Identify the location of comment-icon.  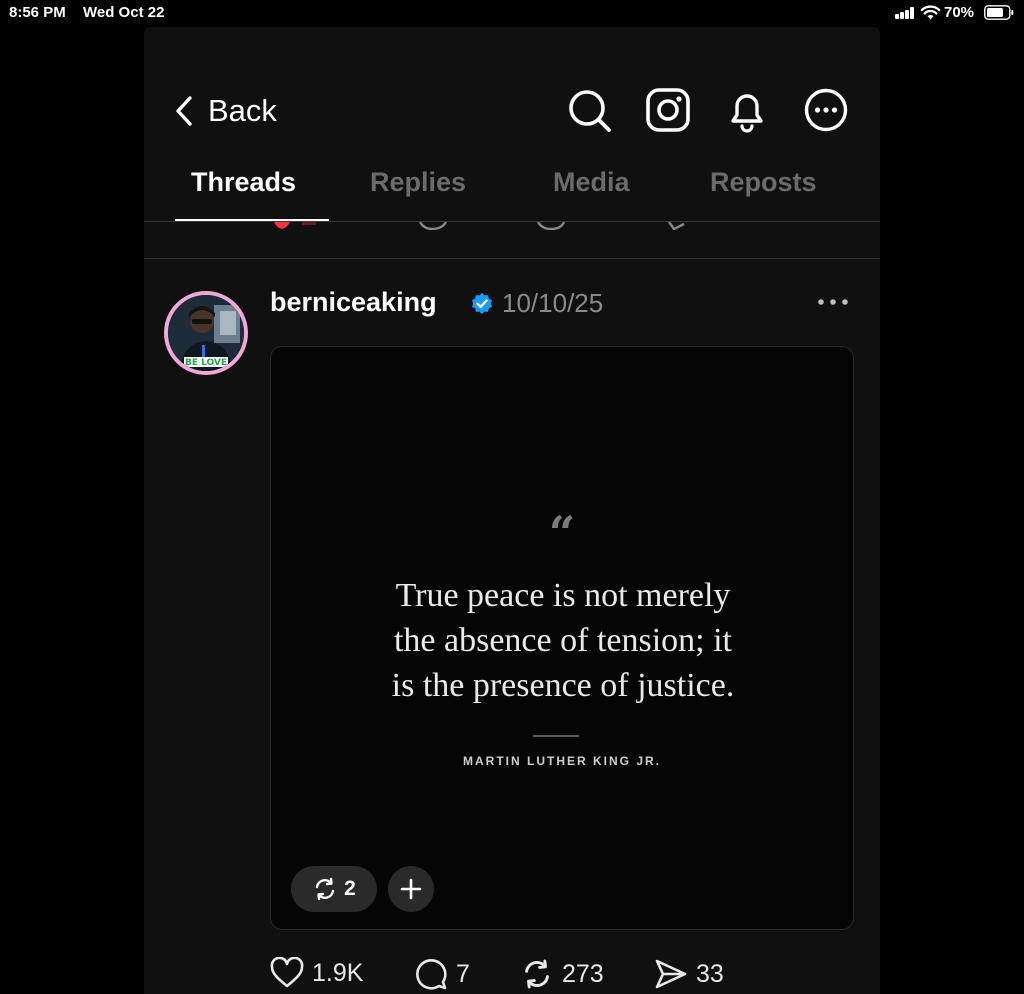
(431, 974).